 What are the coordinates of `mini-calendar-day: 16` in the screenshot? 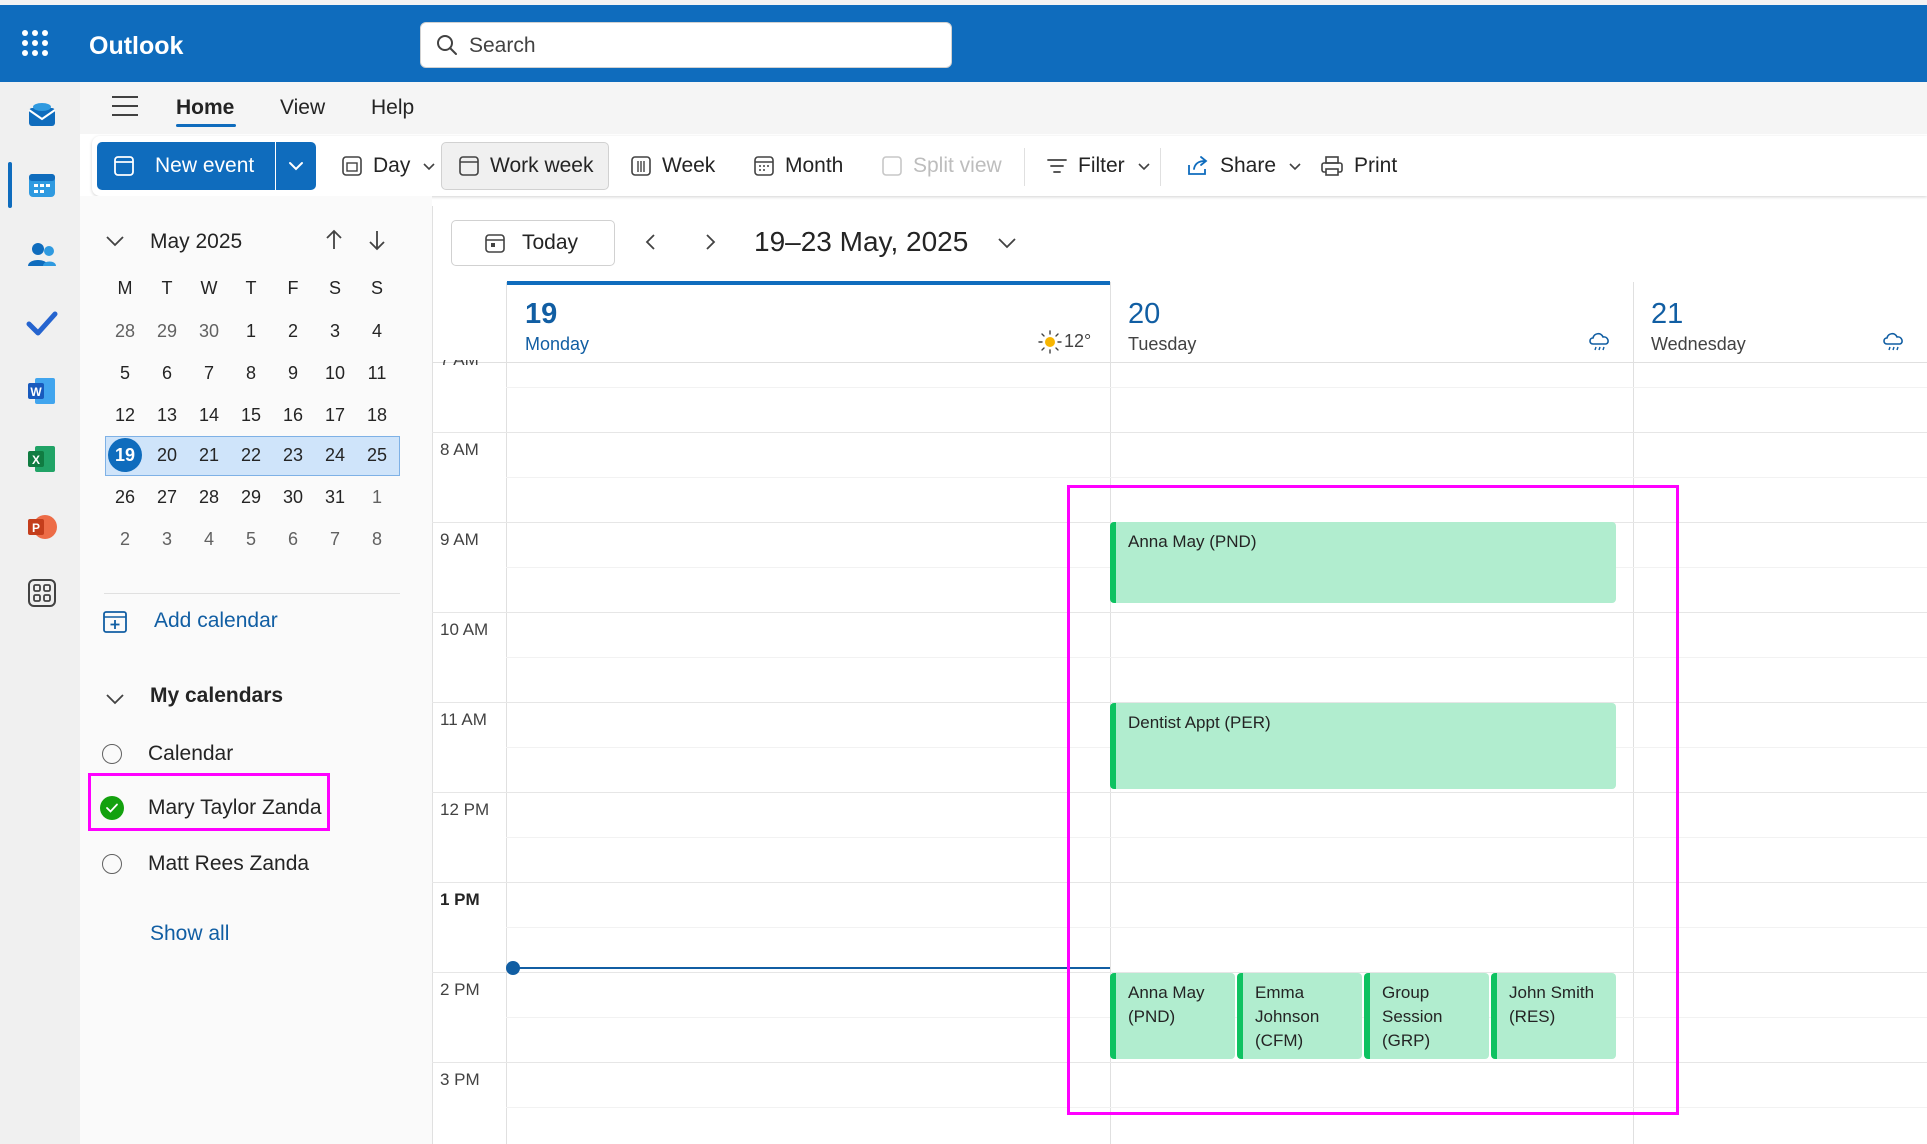 It's located at (293, 415).